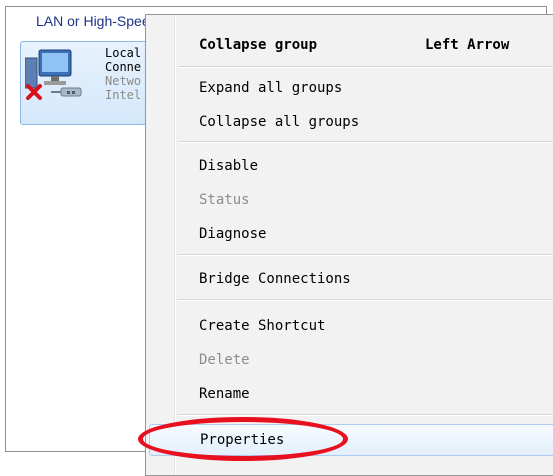 The image size is (553, 476). What do you see at coordinates (271, 88) in the screenshot?
I see `menu-item-label: Expand all groups` at bounding box center [271, 88].